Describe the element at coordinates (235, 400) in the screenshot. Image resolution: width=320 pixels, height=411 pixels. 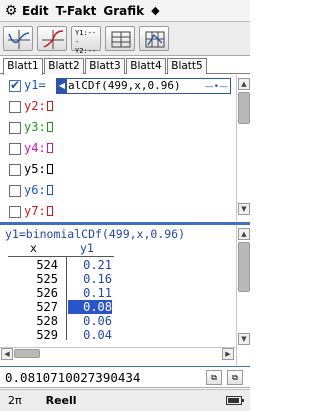
I see `battery-icon` at that location.